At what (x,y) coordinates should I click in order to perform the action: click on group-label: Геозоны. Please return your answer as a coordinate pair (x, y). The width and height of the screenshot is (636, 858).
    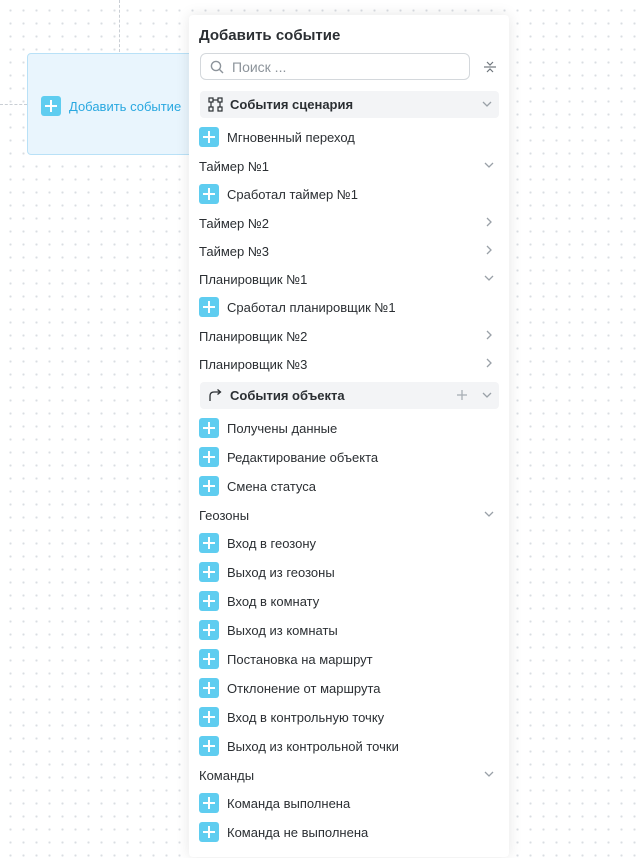
    Looking at the image, I should click on (224, 515).